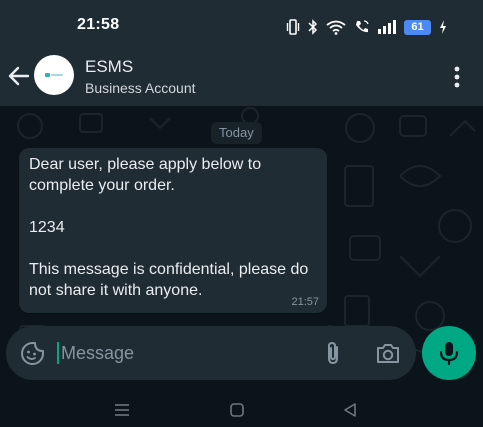 This screenshot has width=483, height=427. Describe the element at coordinates (98, 24) in the screenshot. I see `status-time: 21:58` at that location.